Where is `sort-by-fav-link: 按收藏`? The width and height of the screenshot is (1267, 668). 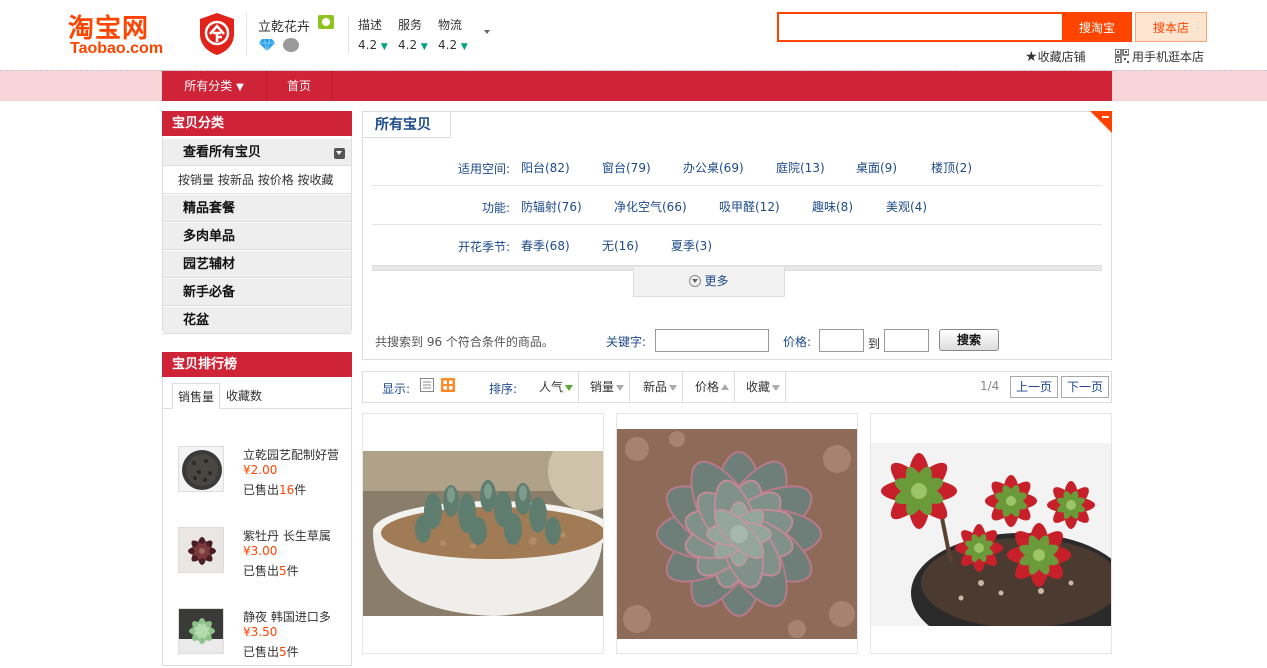
sort-by-fav-link: 按收藏 is located at coordinates (316, 180).